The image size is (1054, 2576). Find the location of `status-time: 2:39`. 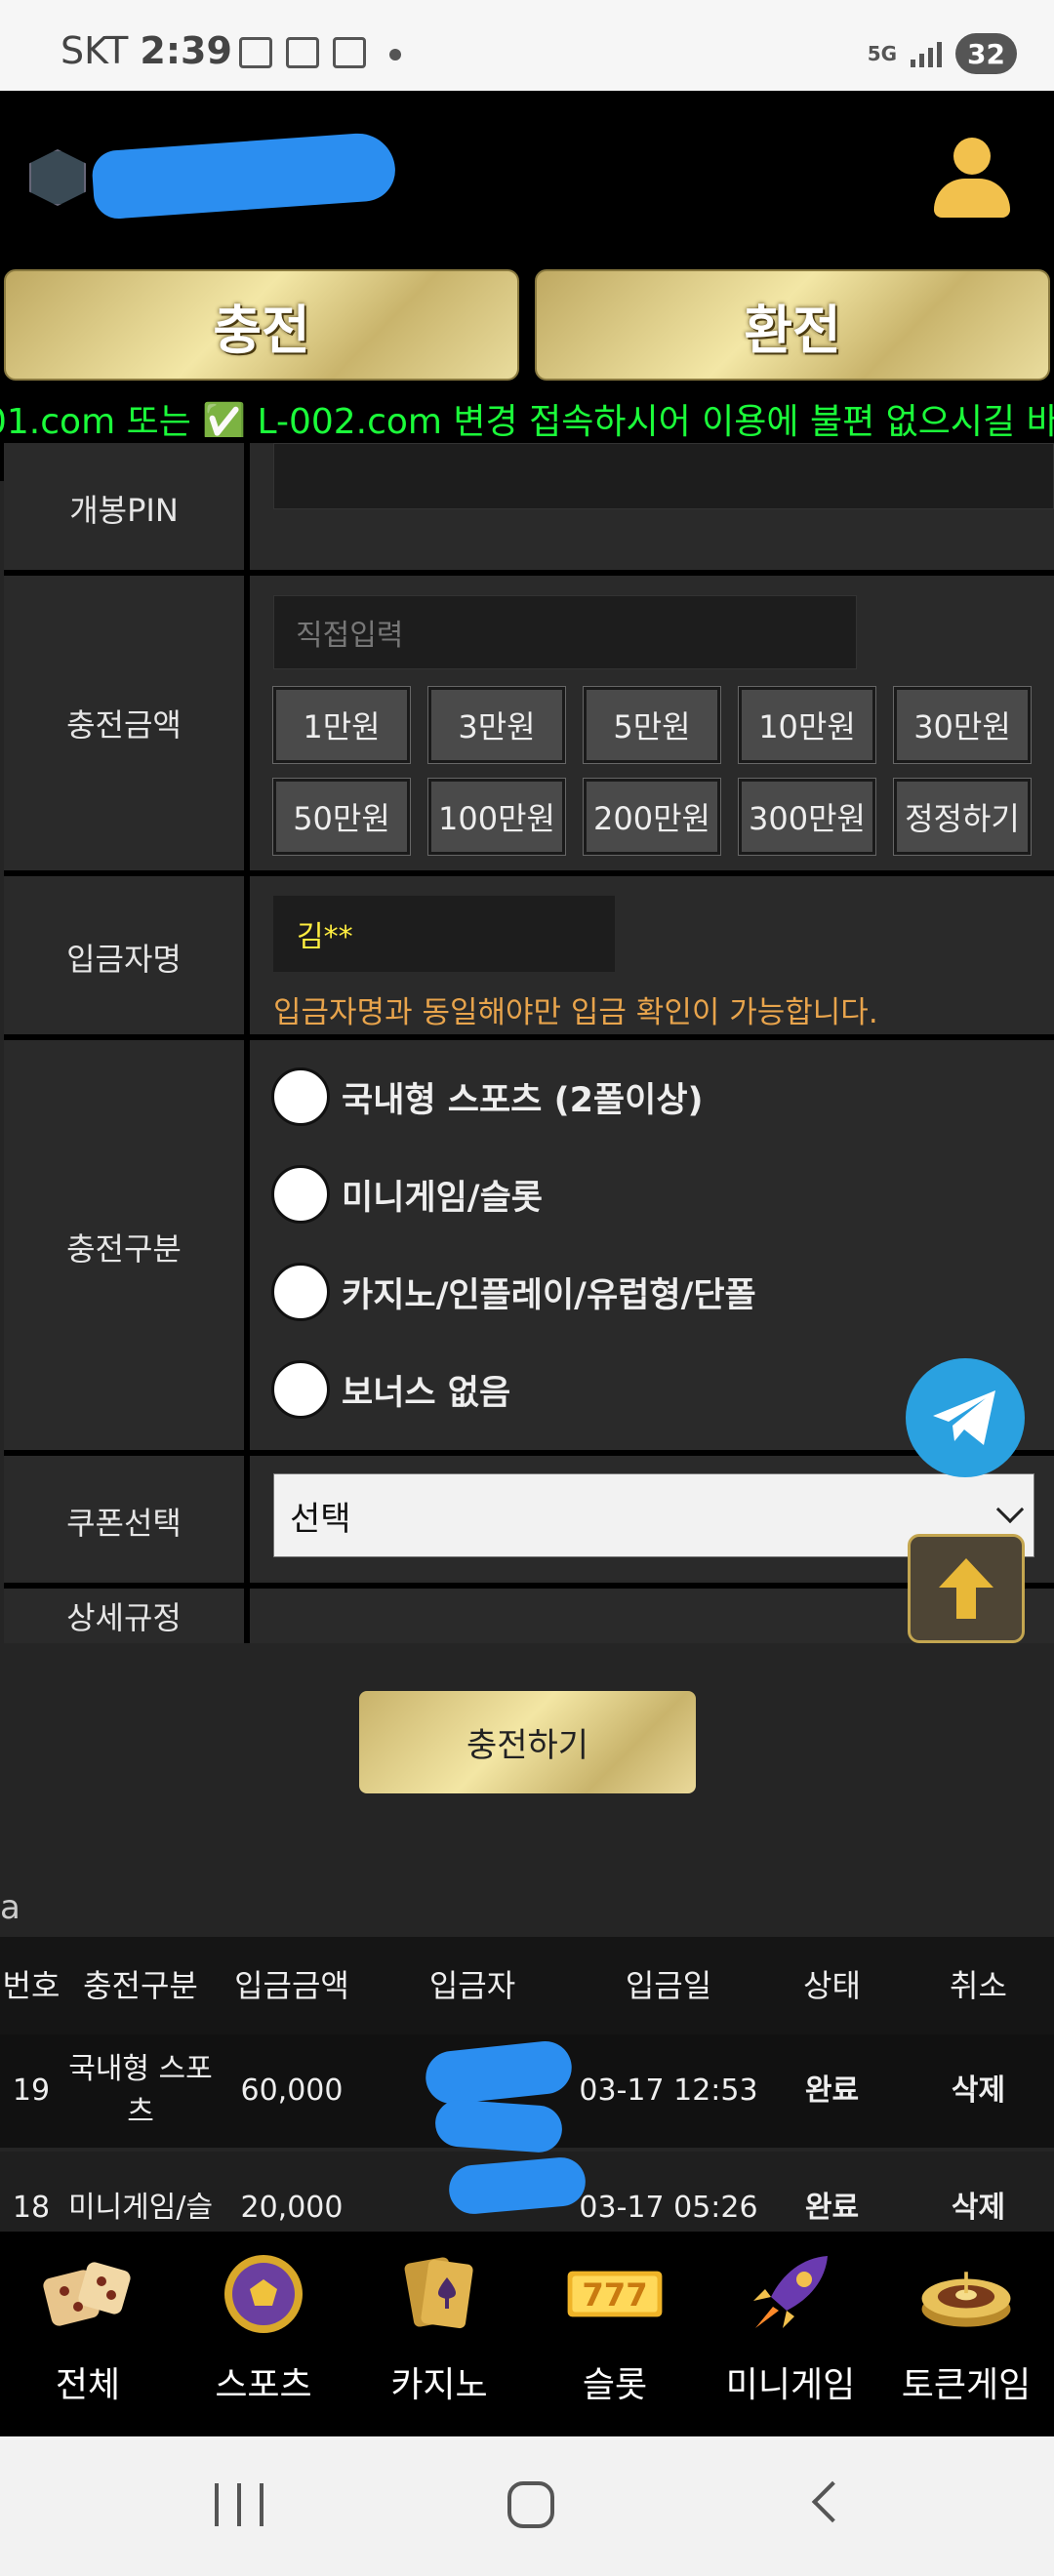

status-time: 2:39 is located at coordinates (186, 50).